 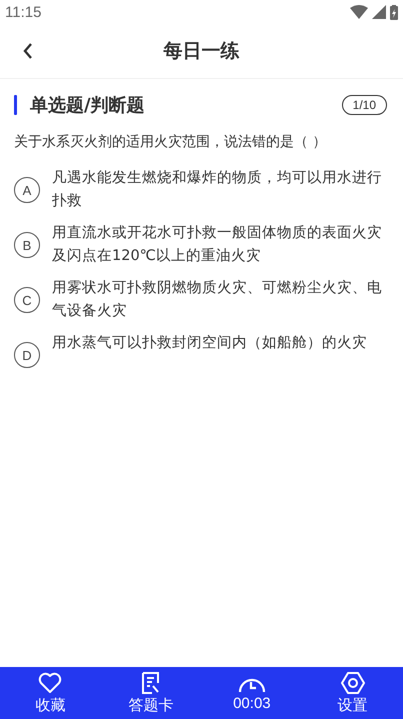 What do you see at coordinates (222, 190) in the screenshot?
I see `option-text: 凡遇水能发生燃烧和爆炸的物质，均可以用水进行扑救` at bounding box center [222, 190].